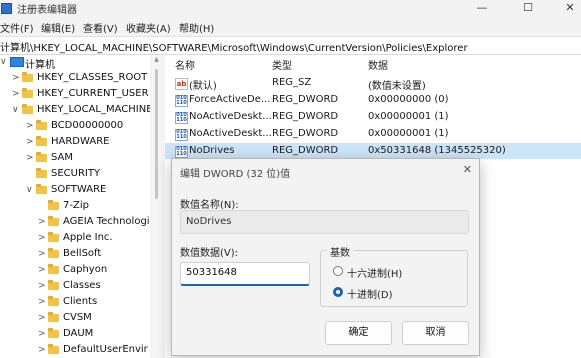 The height and width of the screenshot is (358, 581). Describe the element at coordinates (93, 109) in the screenshot. I see `tree-item-label: HKEY_LOCAL_MACHINE` at that location.